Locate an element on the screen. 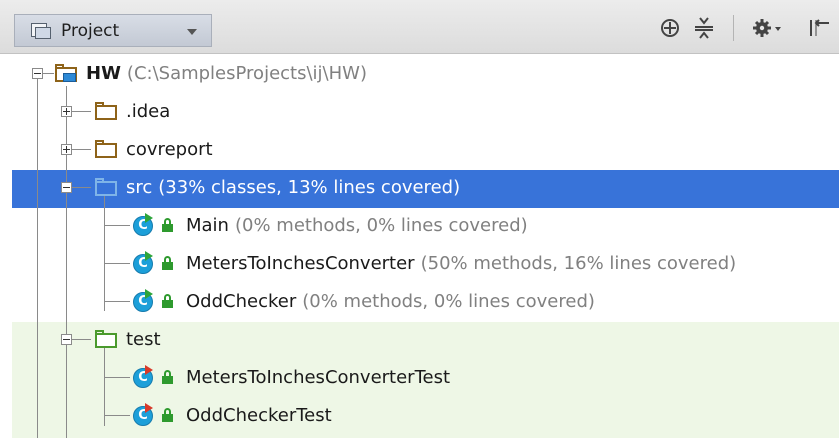  tree-node-test-oddcheckertest: C OddCheckerTest is located at coordinates (232, 415).